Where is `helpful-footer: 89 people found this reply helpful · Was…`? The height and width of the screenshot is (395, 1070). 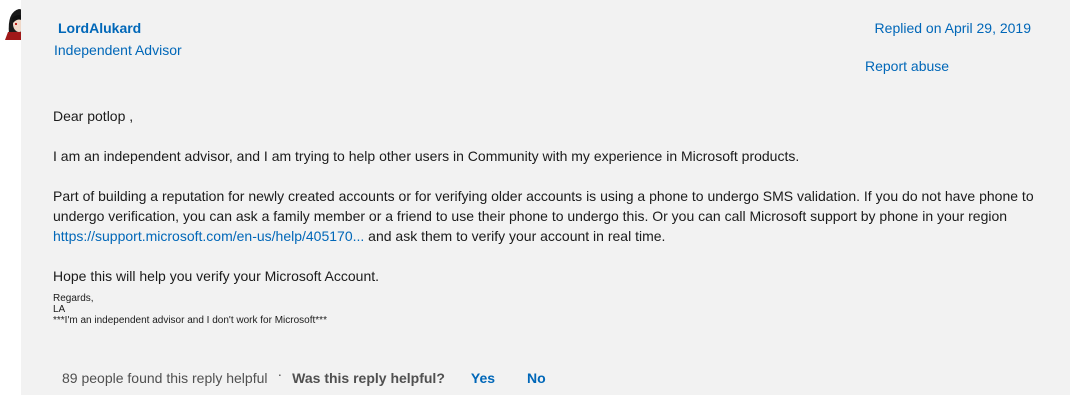
helpful-footer: 89 people found this reply helpful · Was… is located at coordinates (304, 376).